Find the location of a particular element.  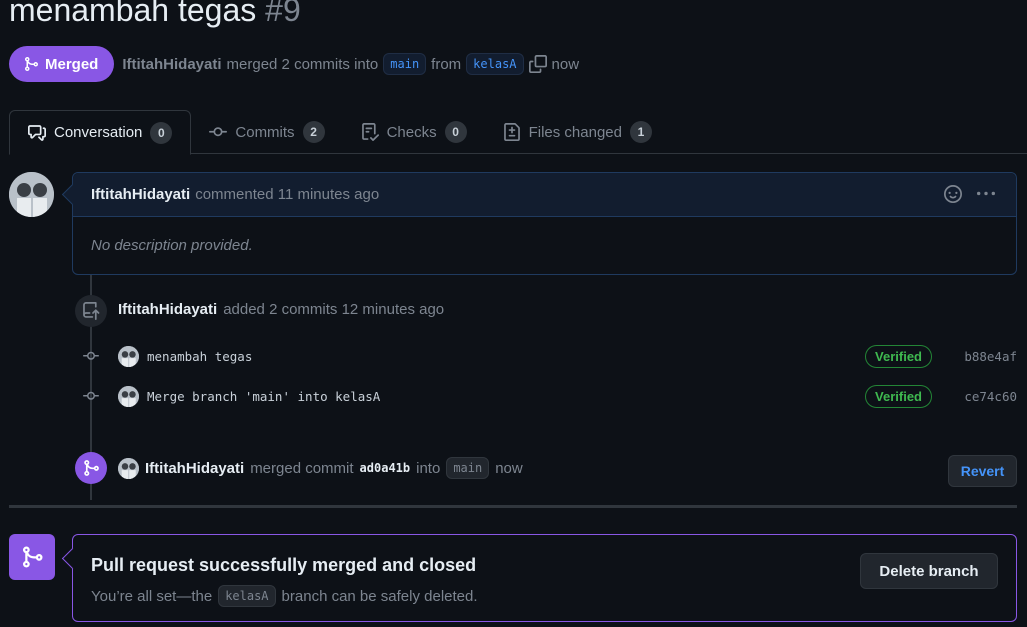

tab-files-changed-label: Files changed is located at coordinates (575, 132).